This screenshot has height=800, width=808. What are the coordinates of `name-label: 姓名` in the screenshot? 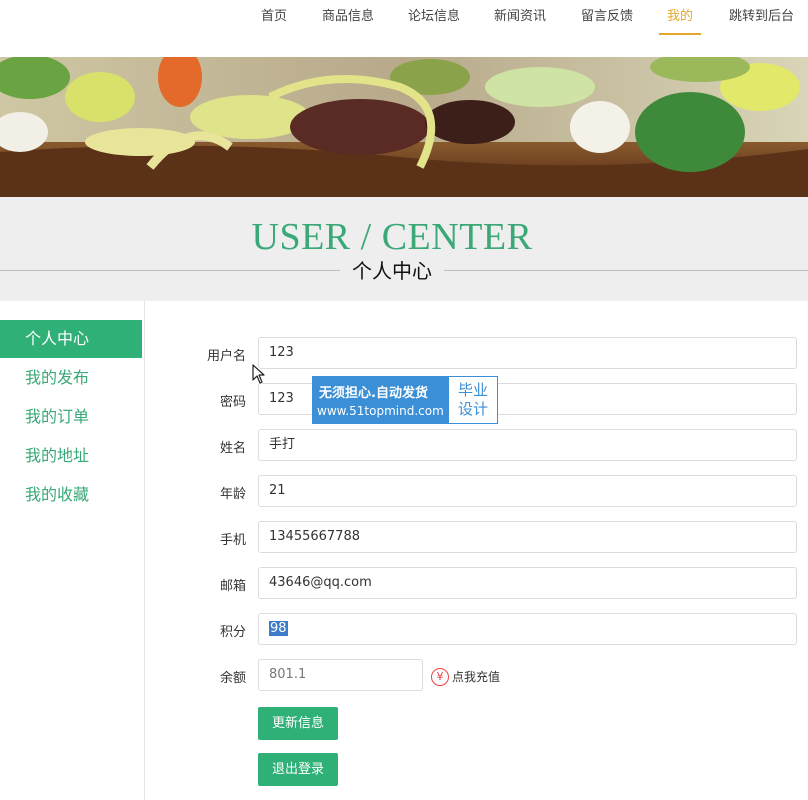 It's located at (232, 448).